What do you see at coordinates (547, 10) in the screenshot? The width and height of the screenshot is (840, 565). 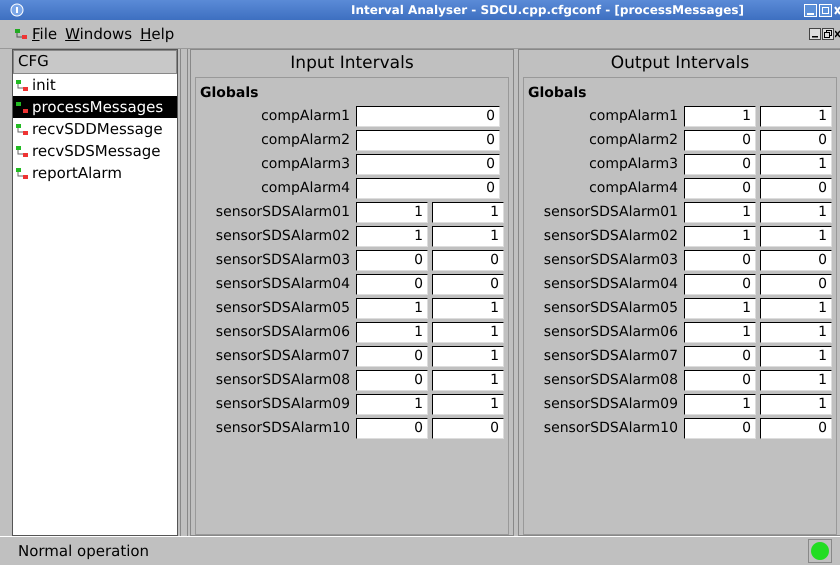 I see `window-title: Interval Analyser - SDCU.cpp.cfgconf - [processMessages]` at bounding box center [547, 10].